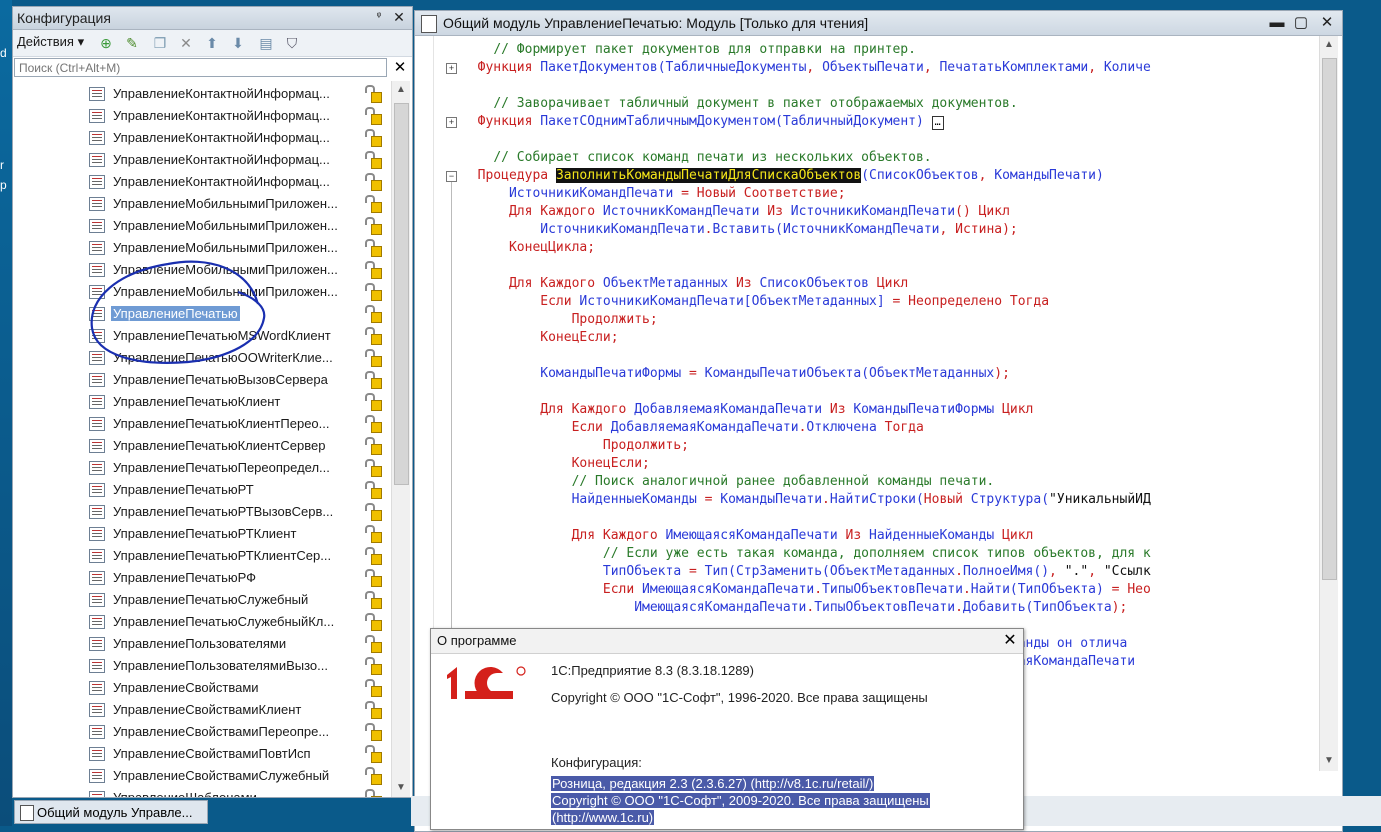 Image resolution: width=1381 pixels, height=832 pixels. I want to click on tree-item: УправлениеПечатьюКлиент, so click(239, 402).